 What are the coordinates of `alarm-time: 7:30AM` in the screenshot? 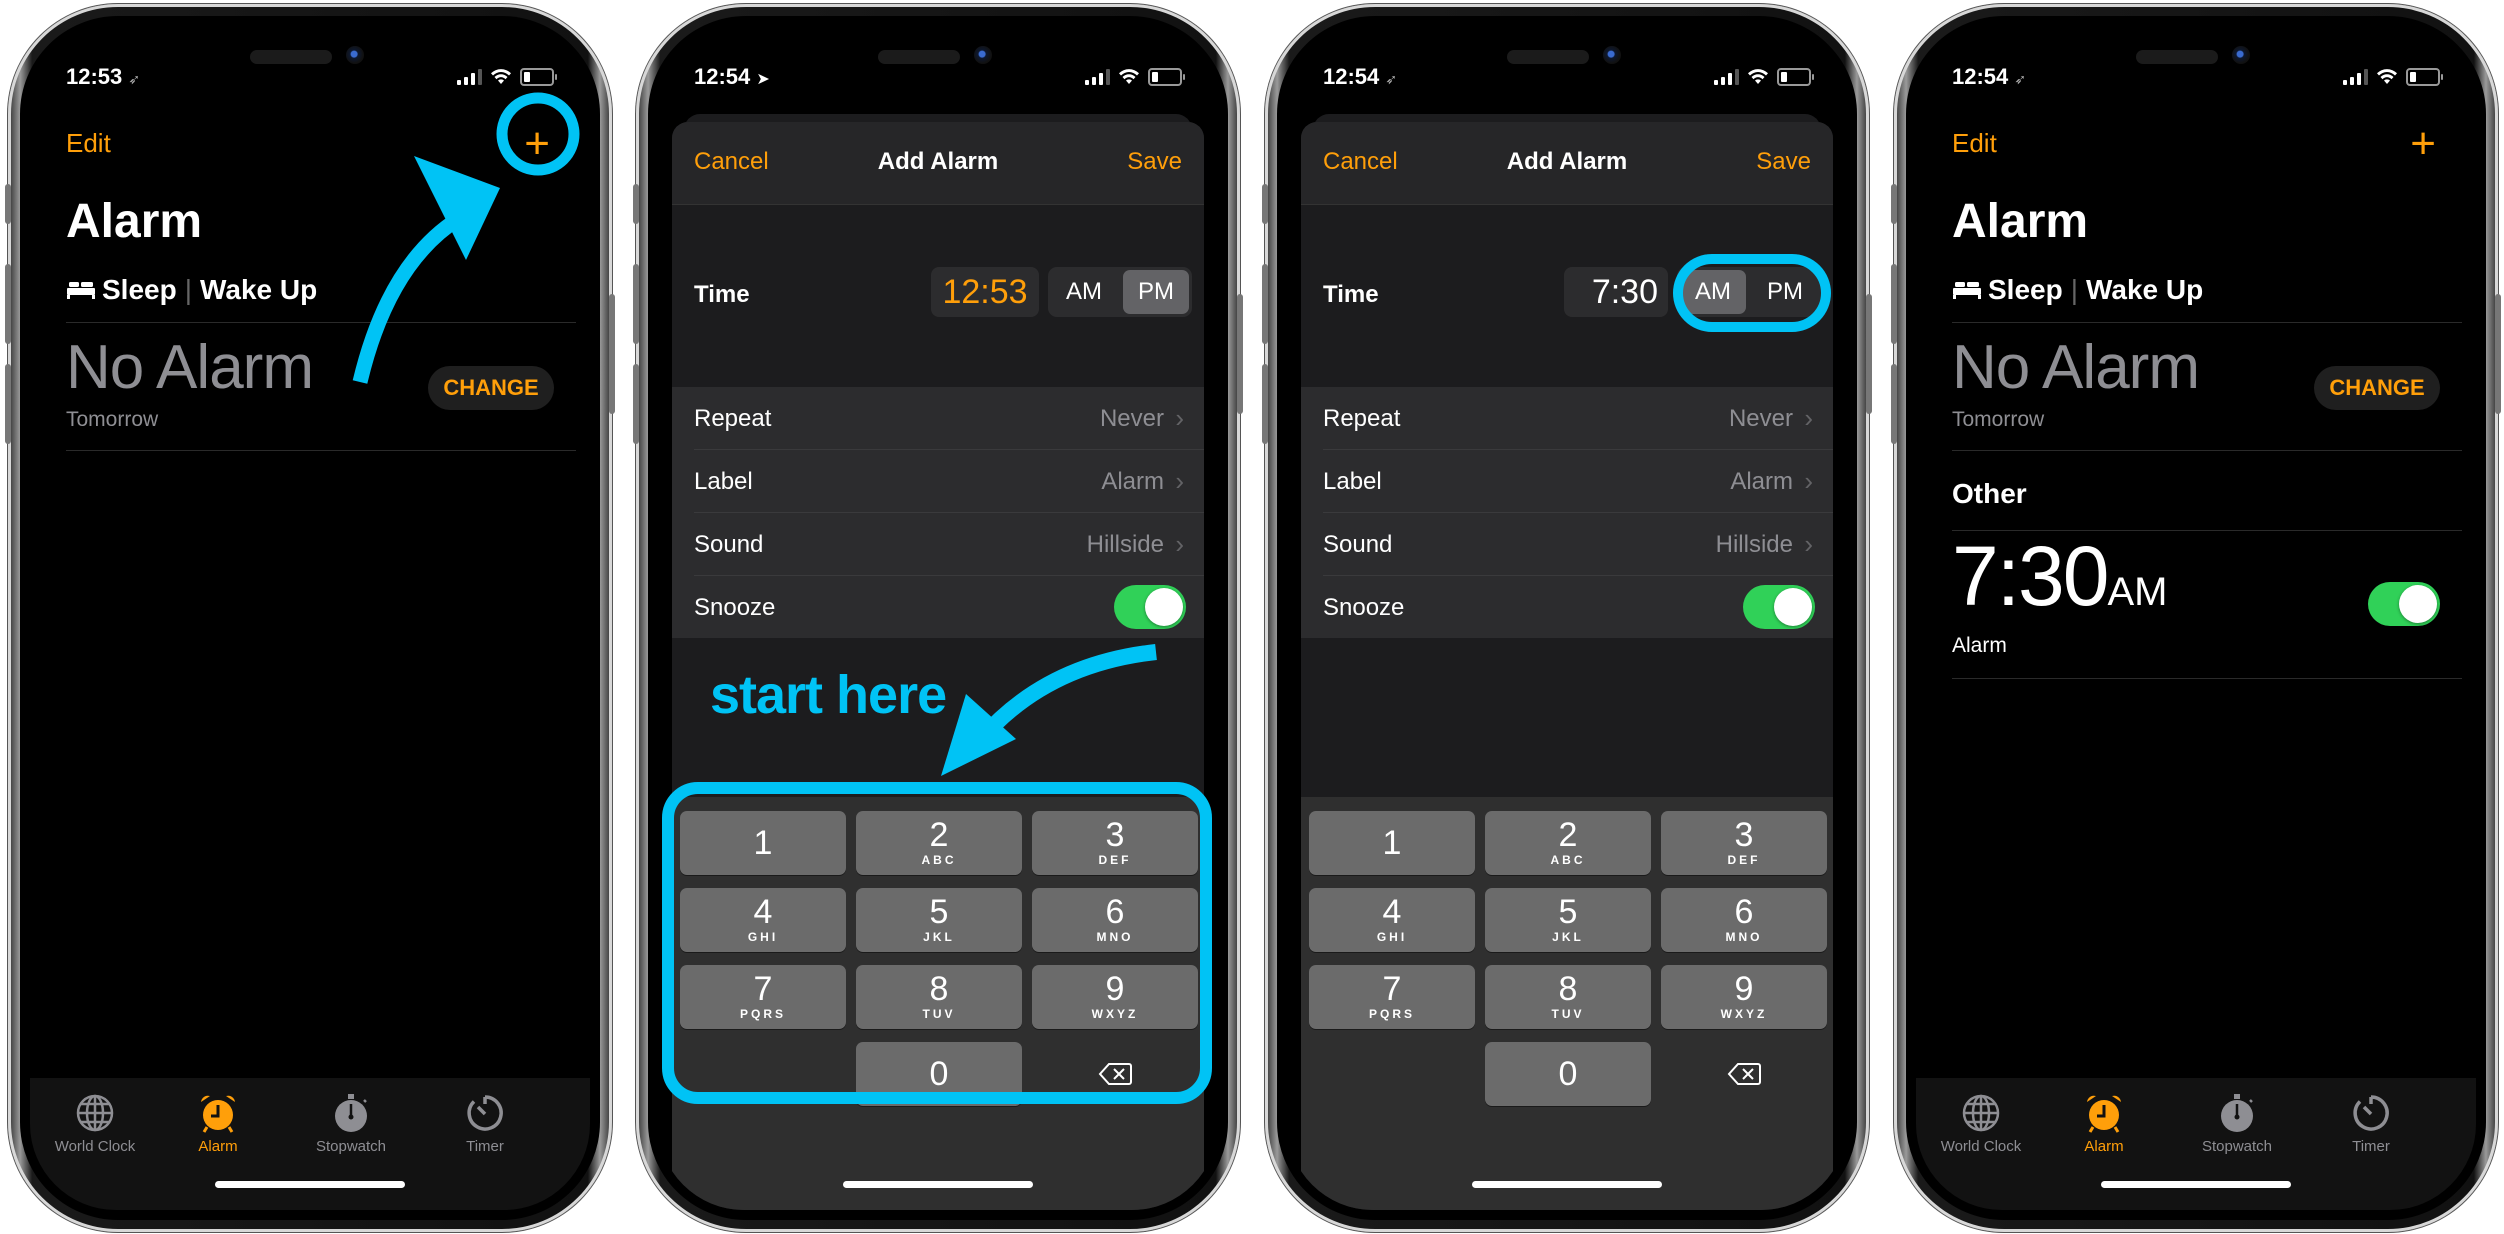 It's located at (2060, 576).